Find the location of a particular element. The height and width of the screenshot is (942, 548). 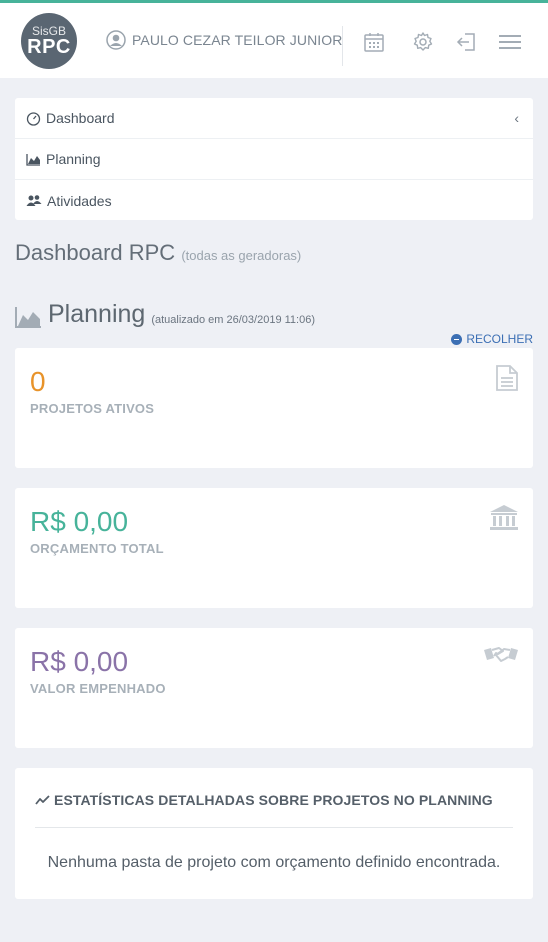

user-name: PAULO CEZAR TEILOR JUNIOR is located at coordinates (237, 40).